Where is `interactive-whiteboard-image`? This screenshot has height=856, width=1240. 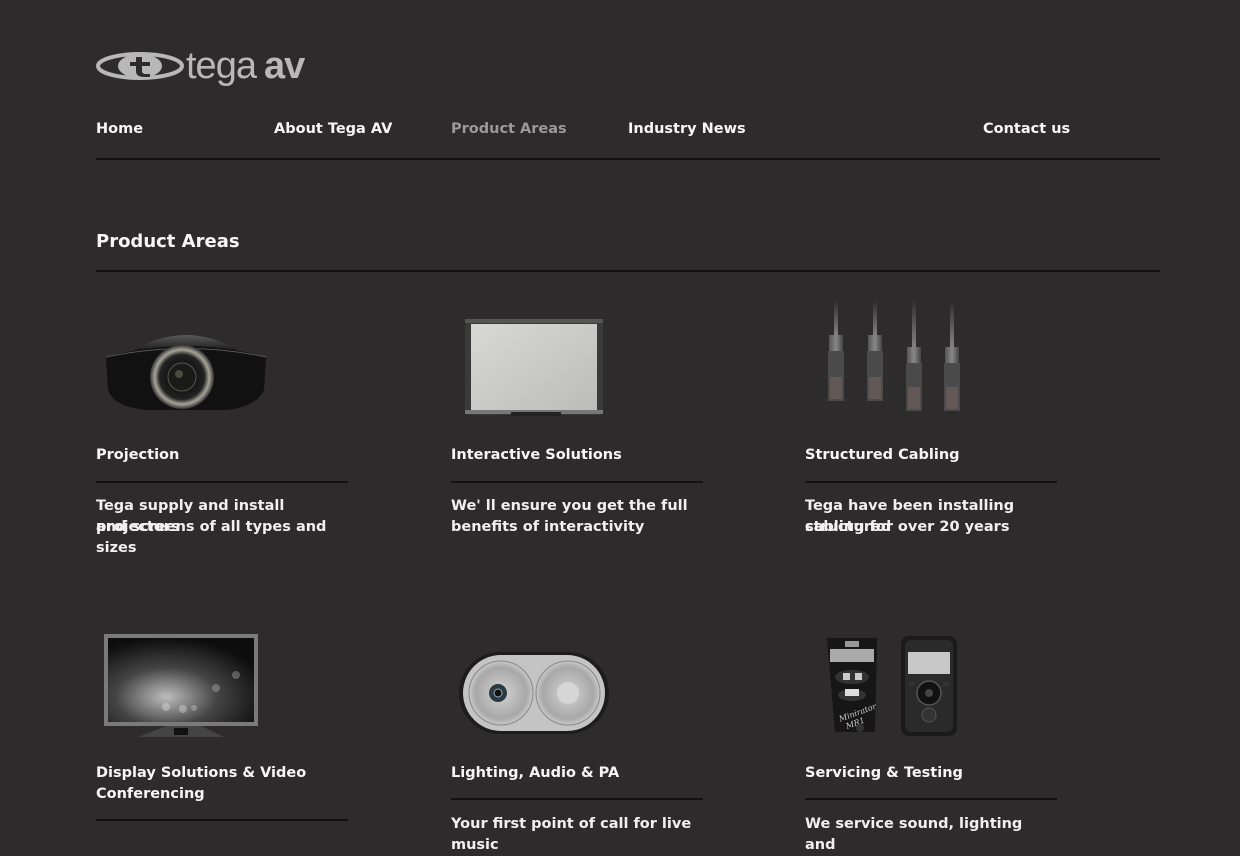 interactive-whiteboard-image is located at coordinates (541, 360).